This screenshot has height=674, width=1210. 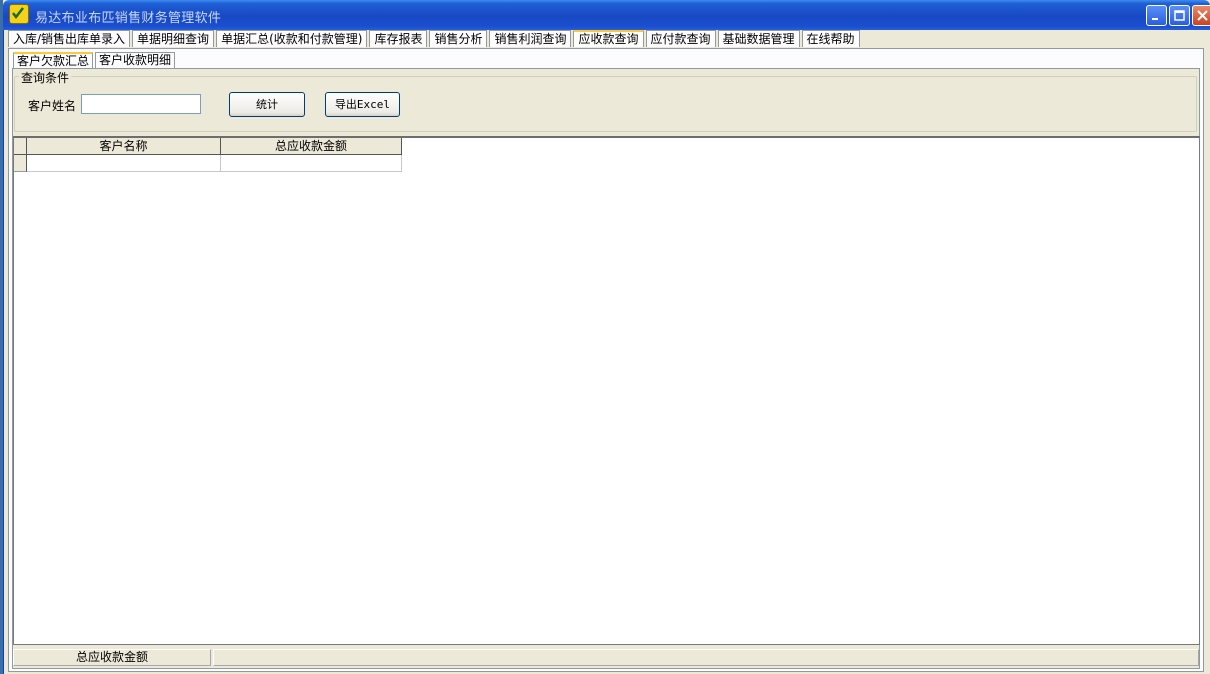 I want to click on grid-corner, so click(x=20, y=146).